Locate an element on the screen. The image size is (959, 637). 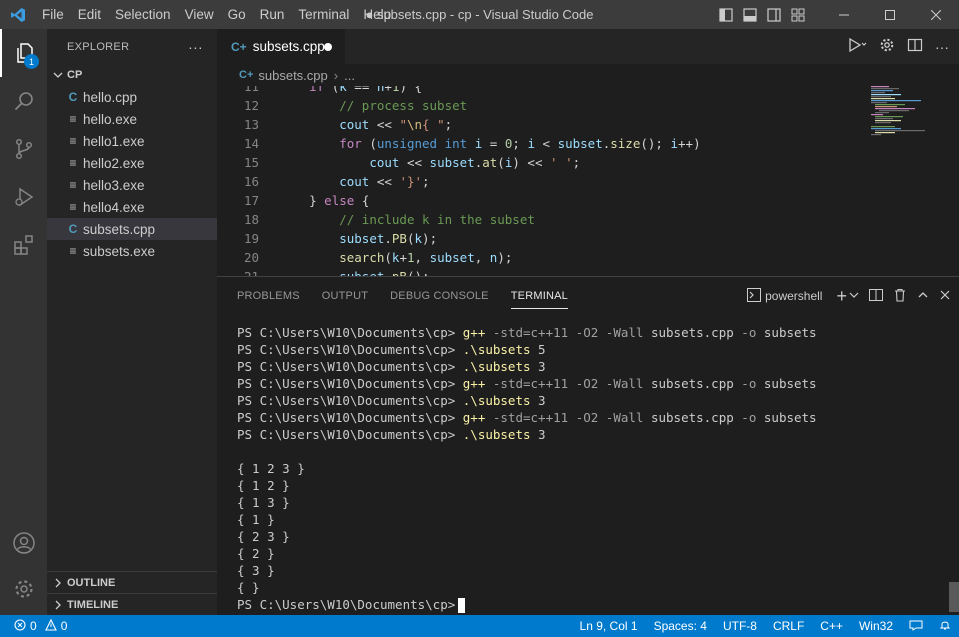
file-item: ≡ hello3.exe is located at coordinates (132, 185).